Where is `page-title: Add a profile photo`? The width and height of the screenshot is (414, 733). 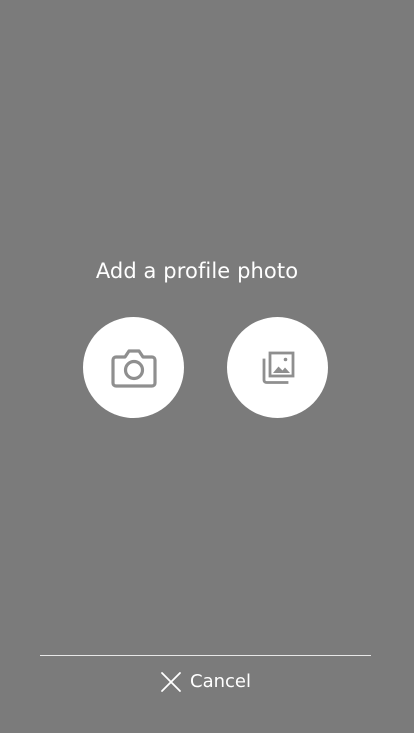
page-title: Add a profile photo is located at coordinates (197, 271).